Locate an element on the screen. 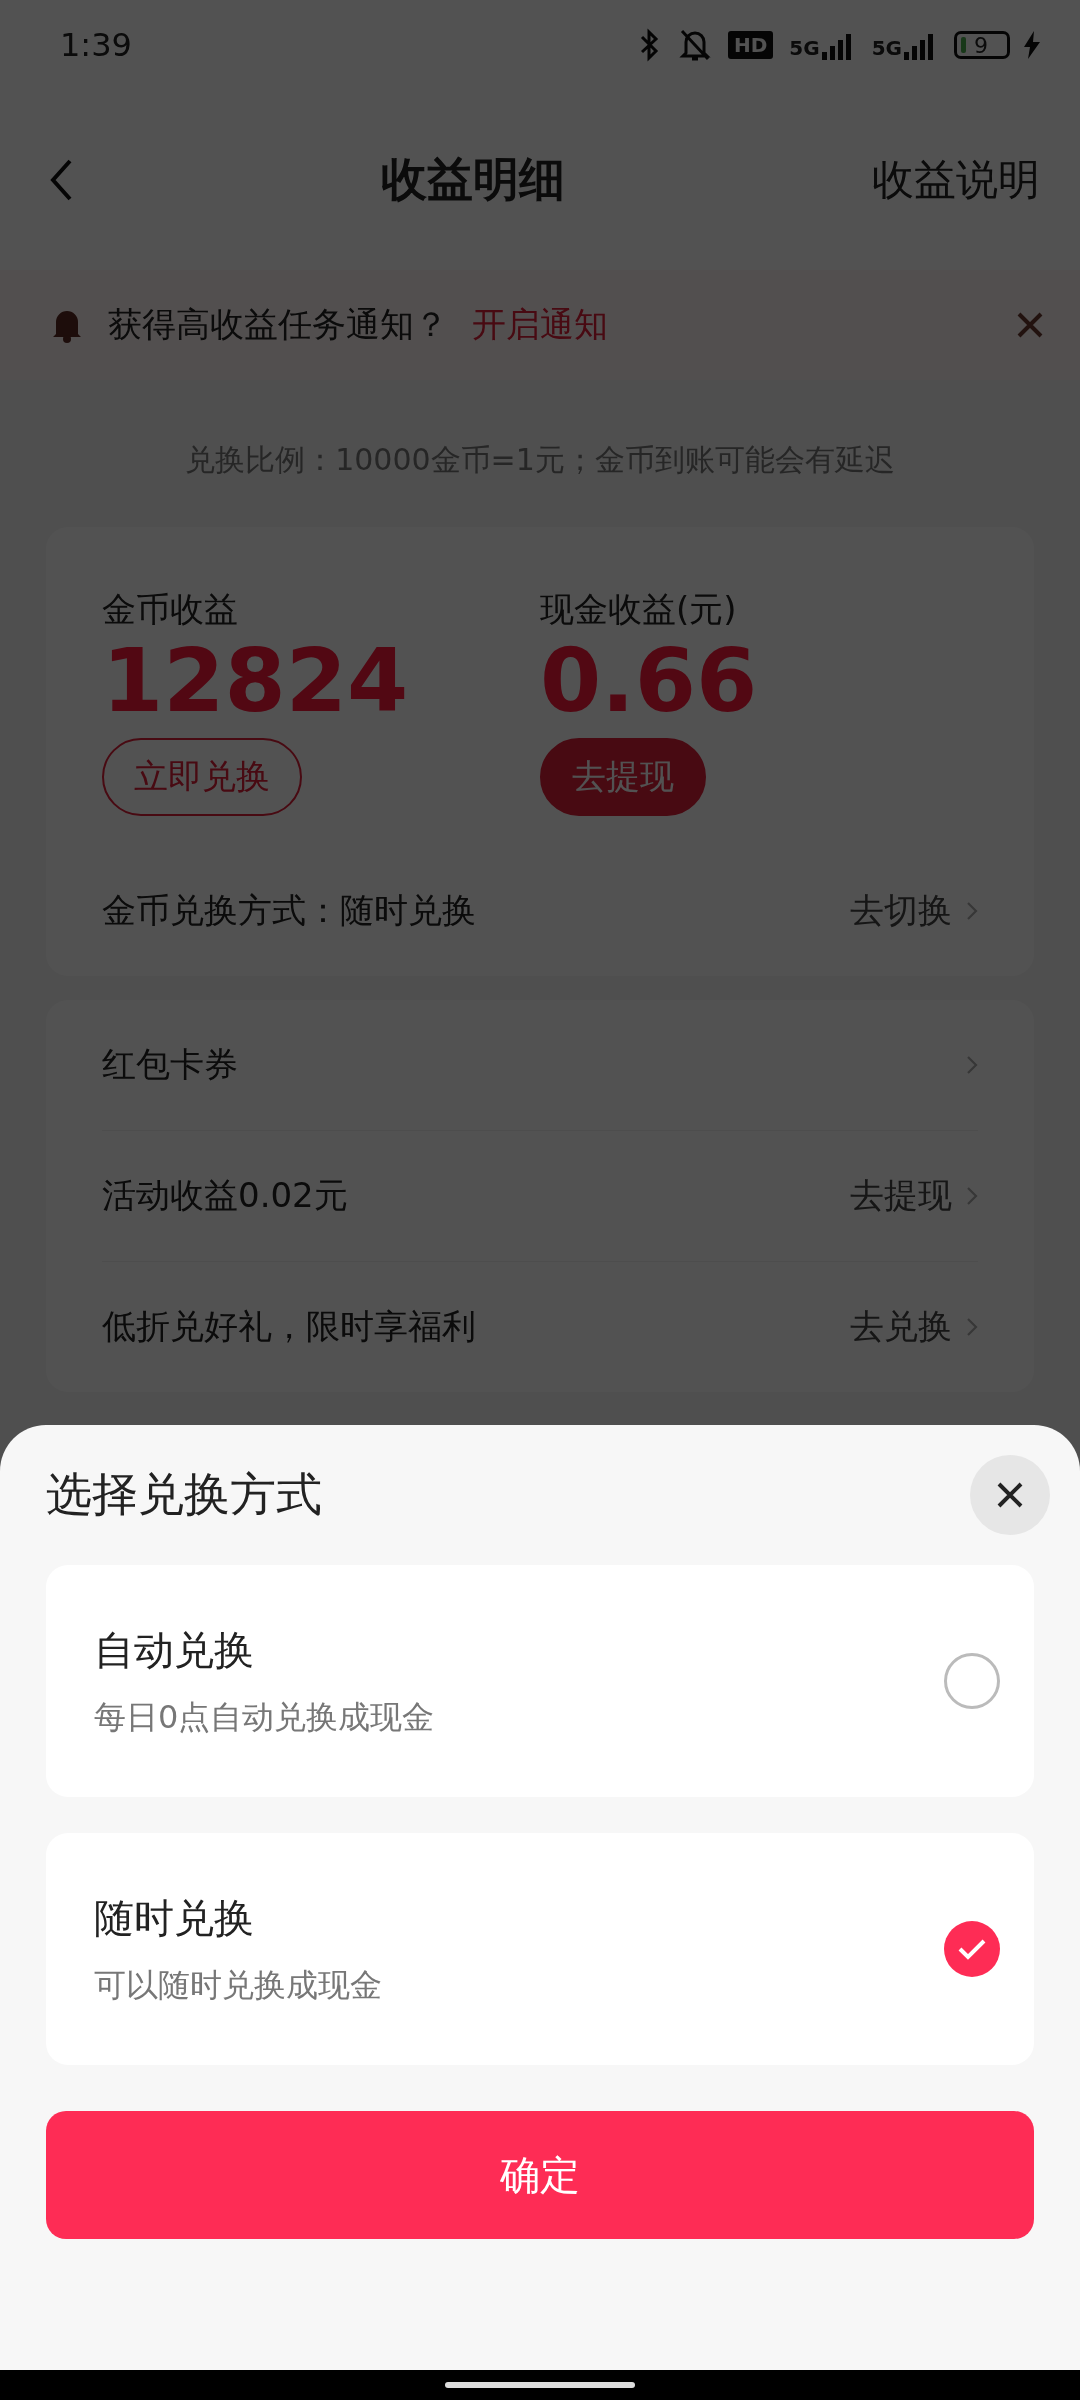  exchange-option: 随时兑换 可以随时兑换成现金 is located at coordinates (540, 1949).